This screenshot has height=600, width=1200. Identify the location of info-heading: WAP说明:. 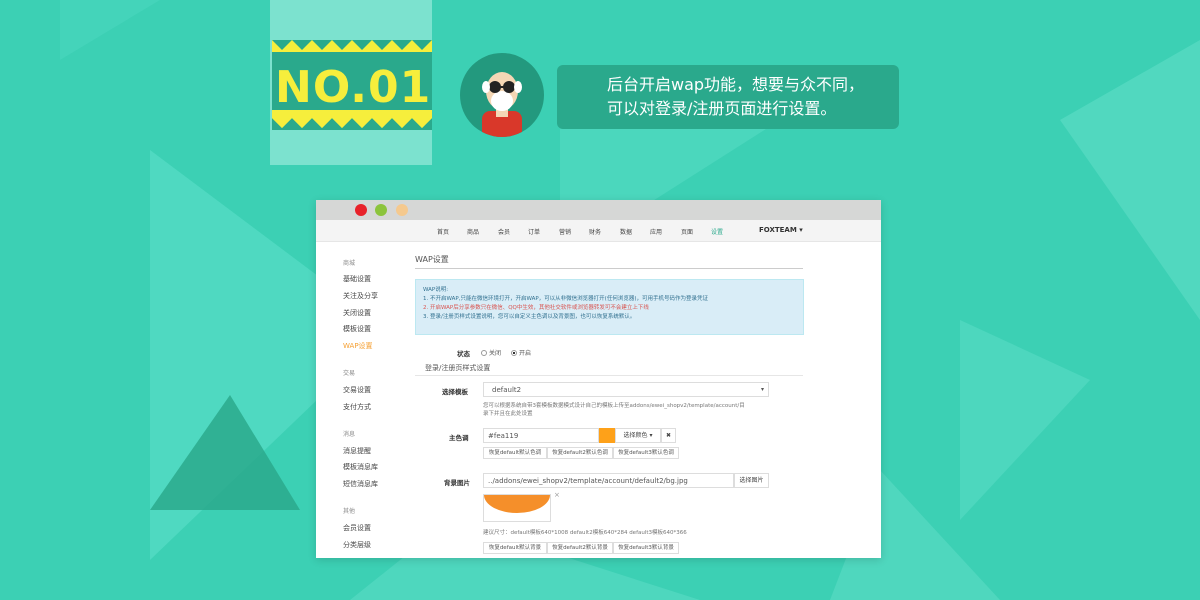
(436, 290).